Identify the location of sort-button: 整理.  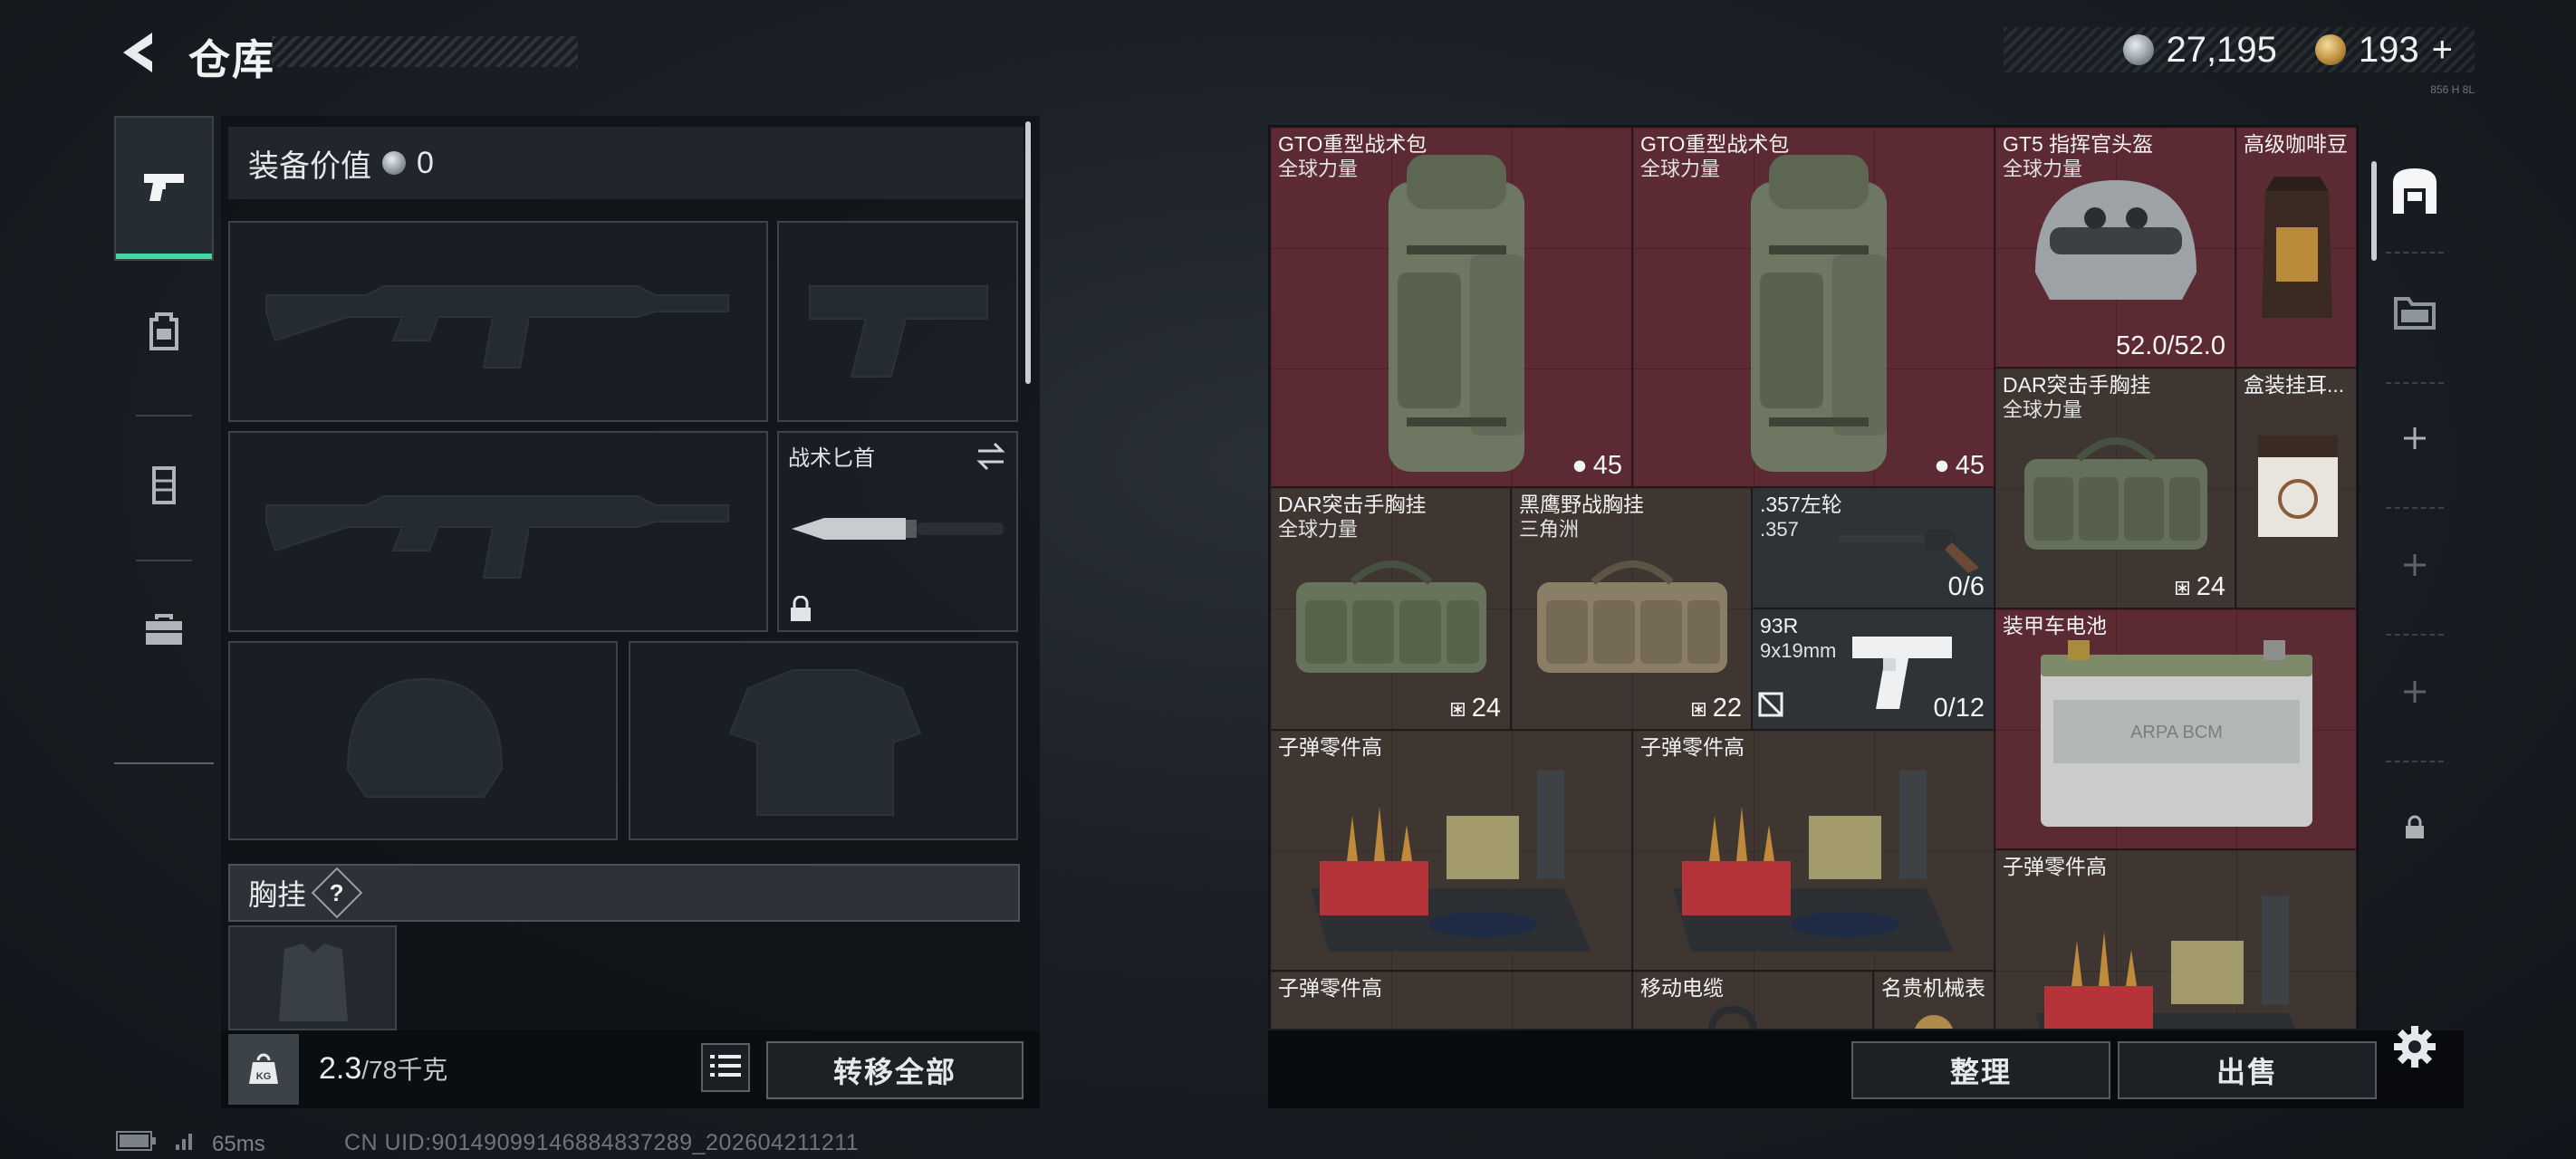
(1980, 1070).